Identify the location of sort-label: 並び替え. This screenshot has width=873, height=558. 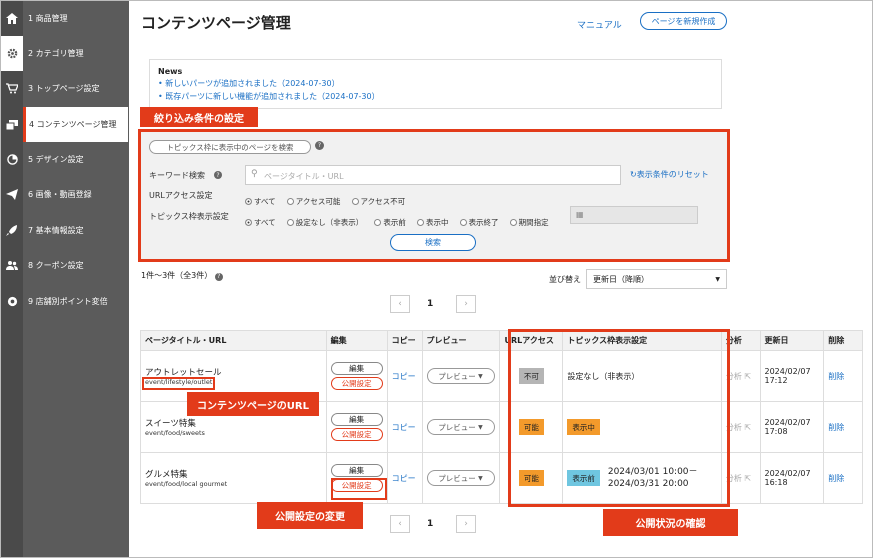
(565, 279).